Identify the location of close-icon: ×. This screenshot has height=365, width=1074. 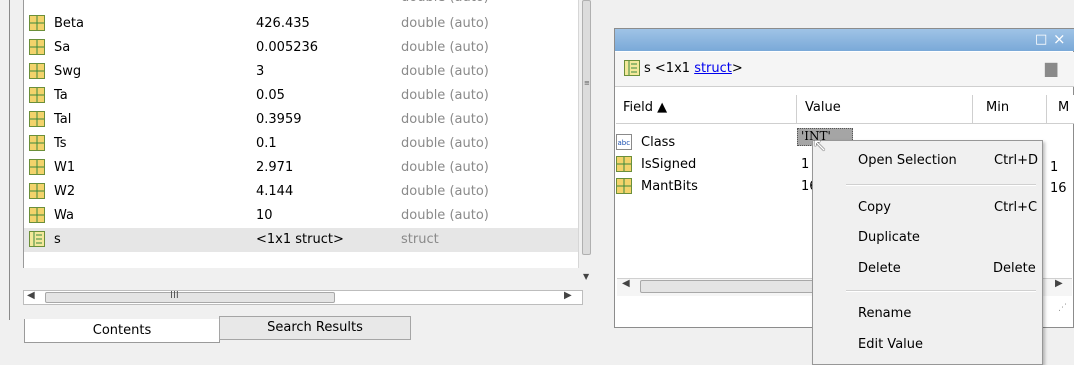
(1059, 39).